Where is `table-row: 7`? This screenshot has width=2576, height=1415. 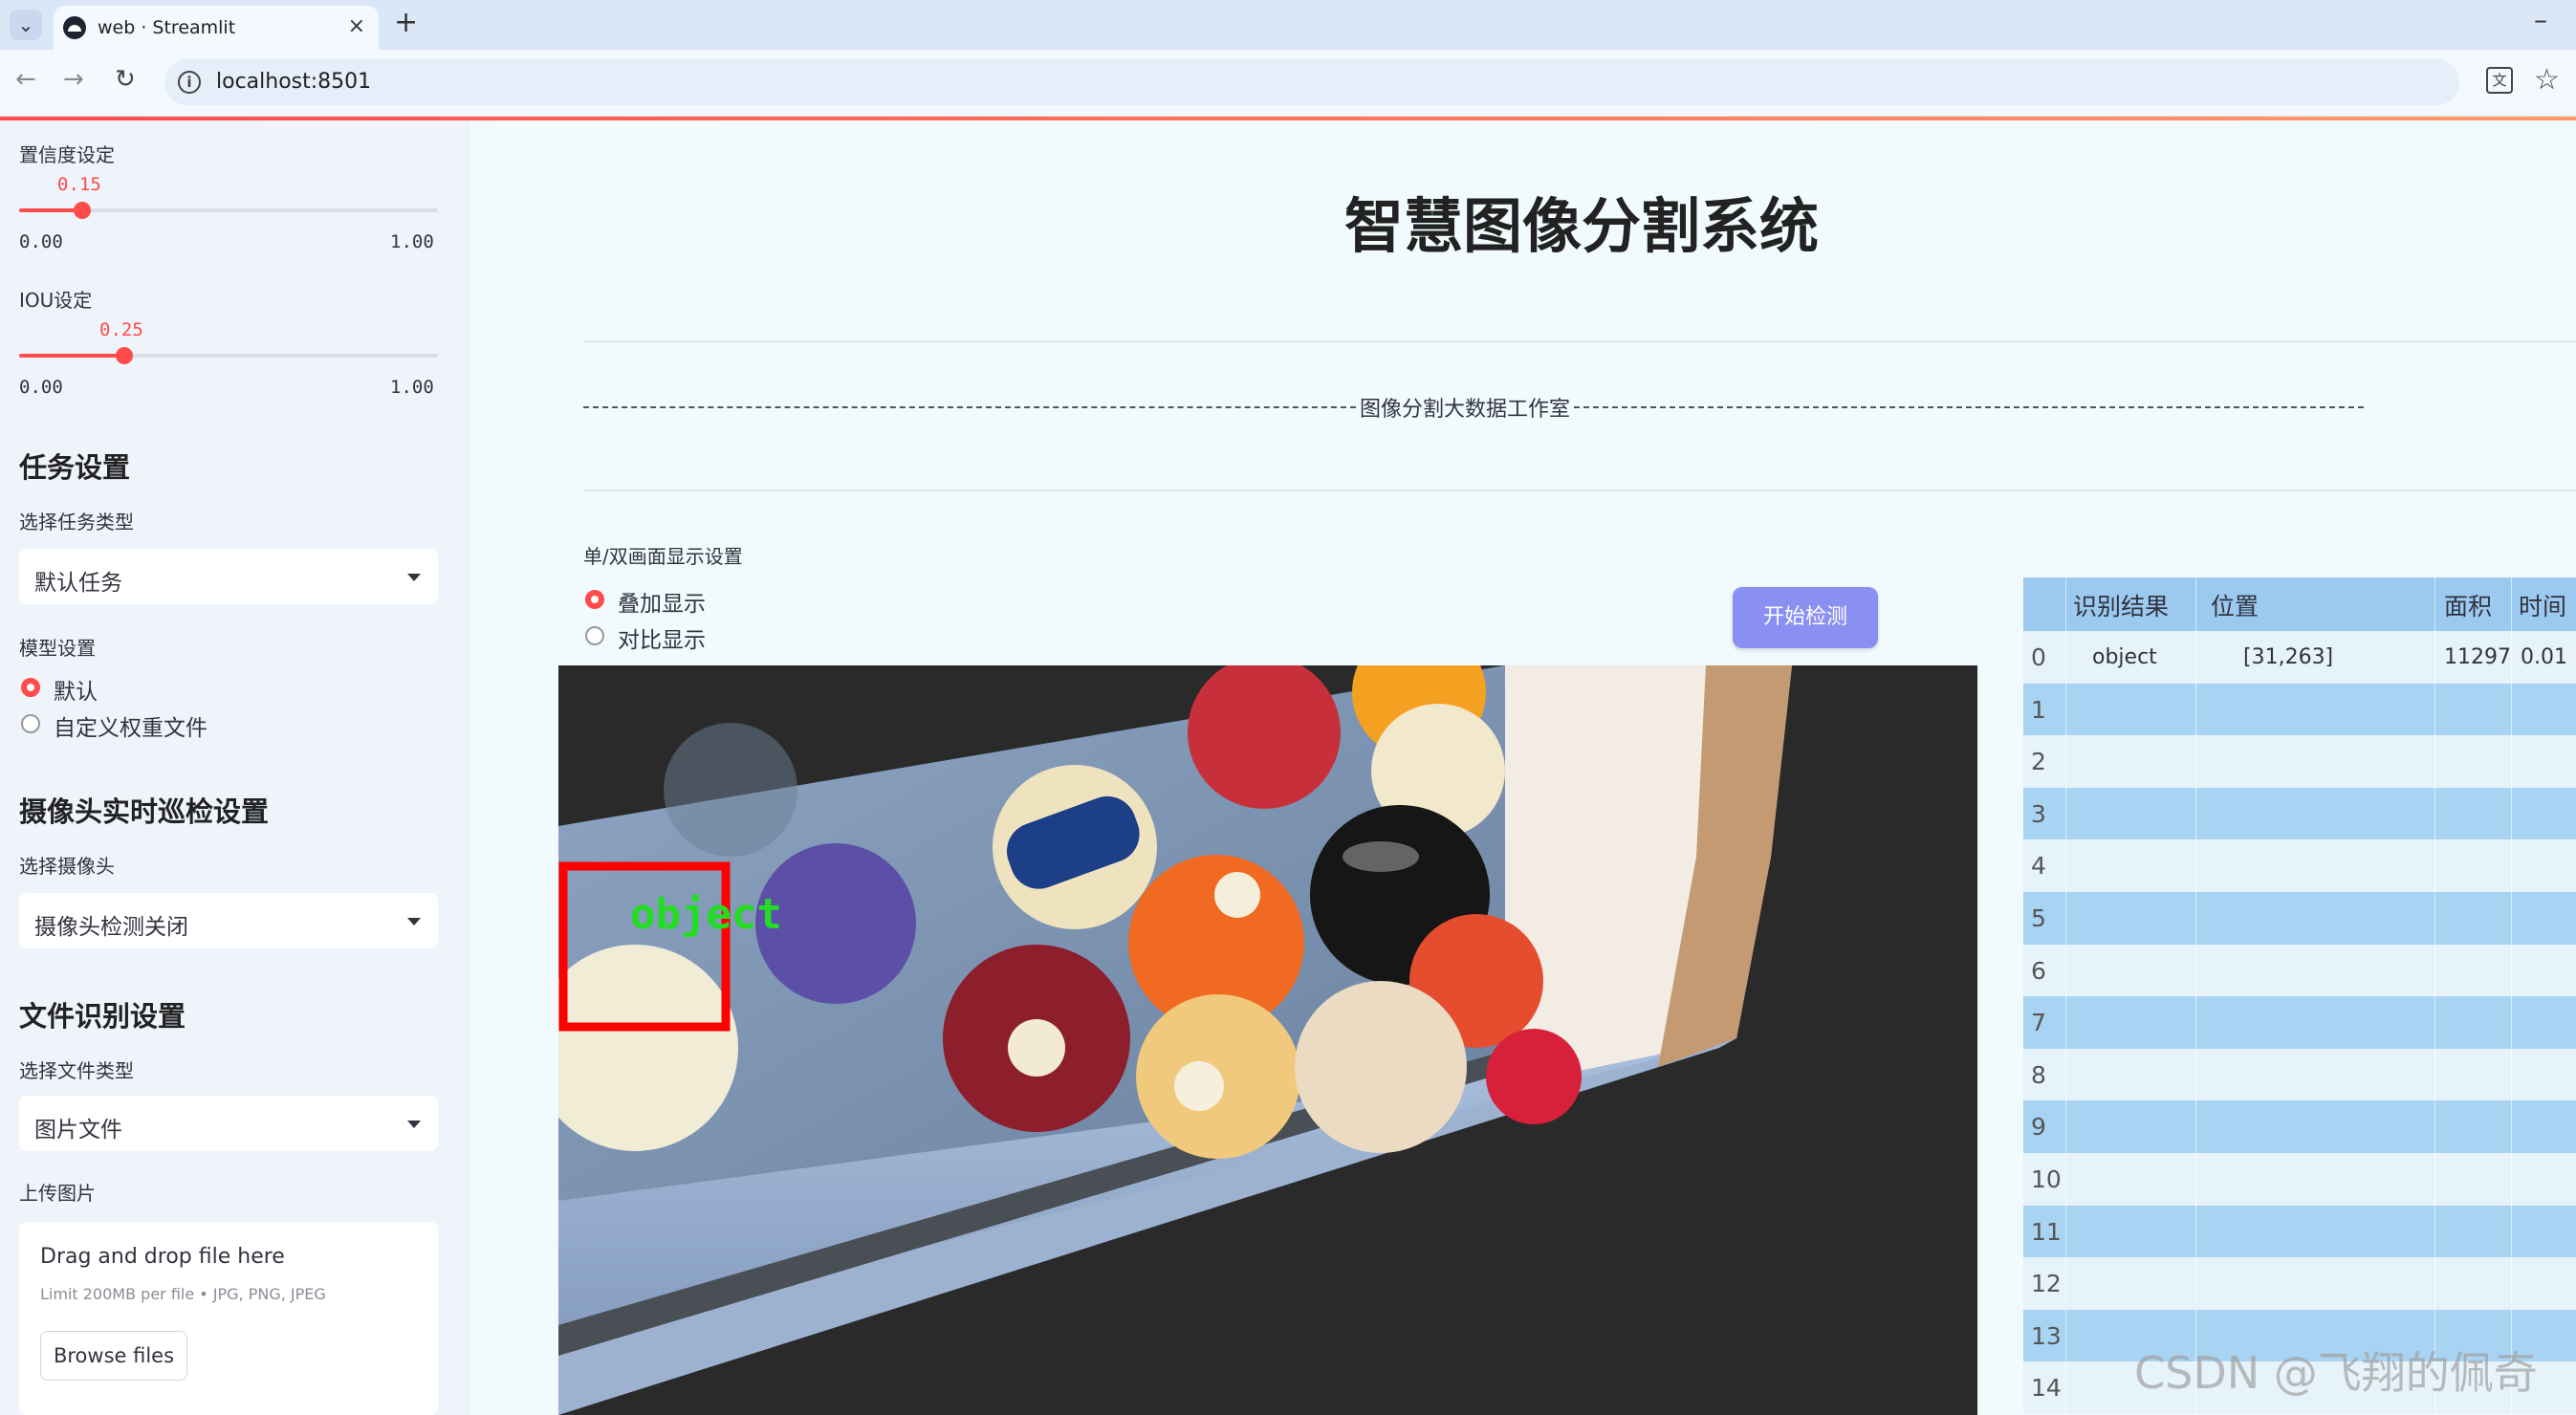
table-row: 7 is located at coordinates (2299, 1023).